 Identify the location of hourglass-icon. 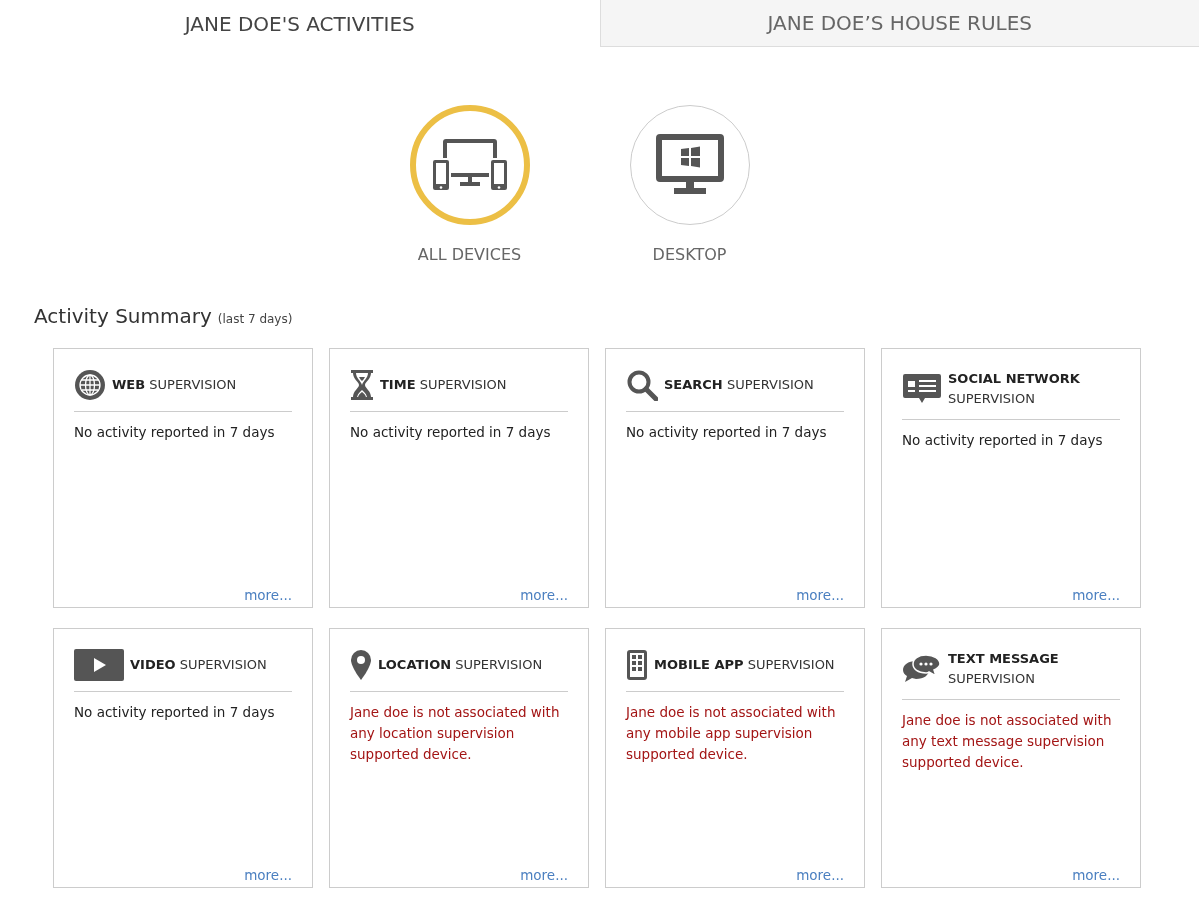
(362, 385).